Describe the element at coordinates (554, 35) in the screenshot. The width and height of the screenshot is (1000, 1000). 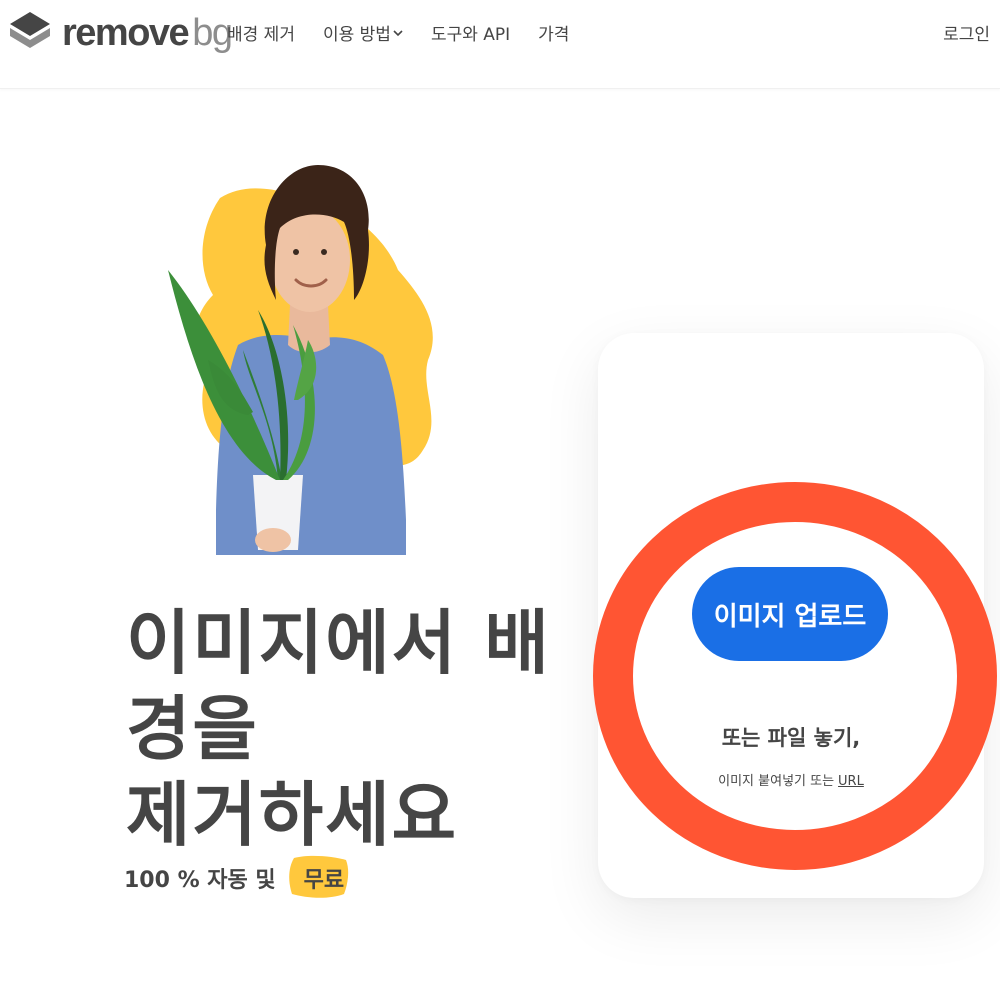
I see `nav-item-label: 가격` at that location.